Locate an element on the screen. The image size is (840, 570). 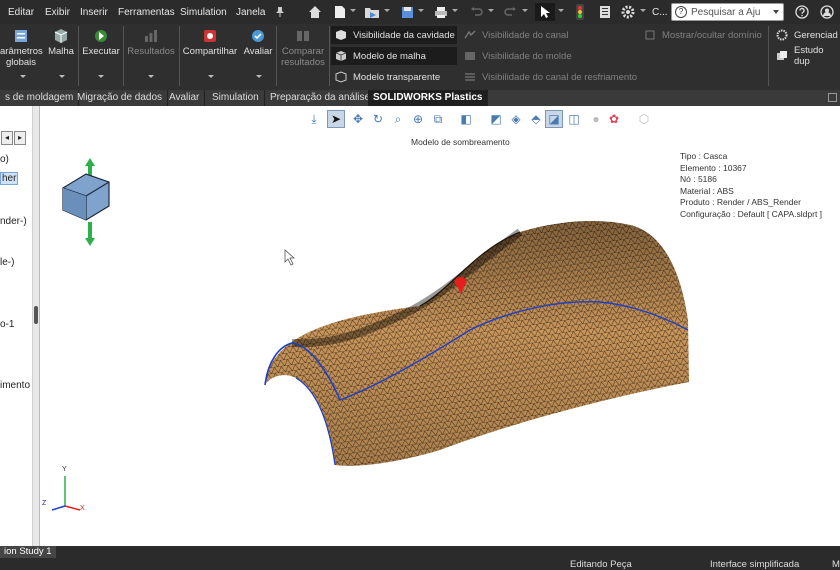
zoom-to-fit-icon: ⤓ is located at coordinates (314, 119).